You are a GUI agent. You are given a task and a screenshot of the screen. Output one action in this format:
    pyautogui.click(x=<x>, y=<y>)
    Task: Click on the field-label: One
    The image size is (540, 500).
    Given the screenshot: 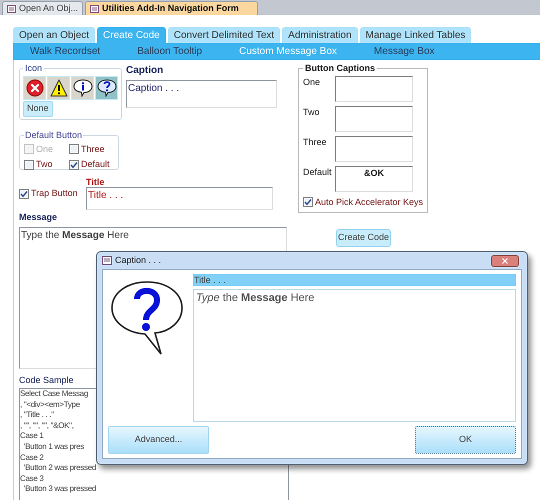 What is the action you would take?
    pyautogui.click(x=312, y=82)
    